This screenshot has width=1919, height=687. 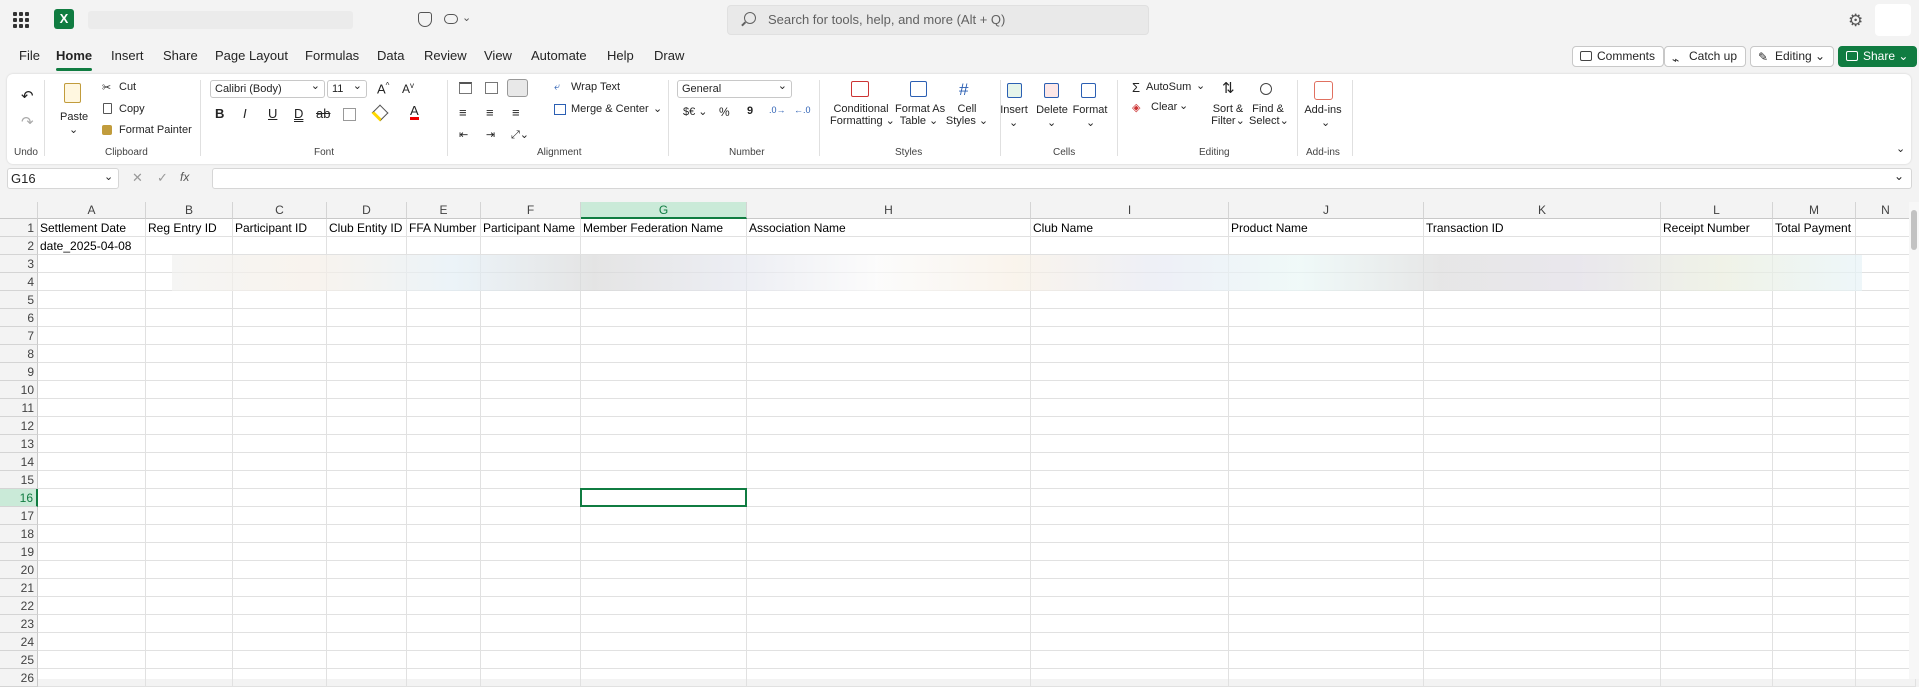 I want to click on tab-page-layout: Page Layout, so click(x=251, y=55).